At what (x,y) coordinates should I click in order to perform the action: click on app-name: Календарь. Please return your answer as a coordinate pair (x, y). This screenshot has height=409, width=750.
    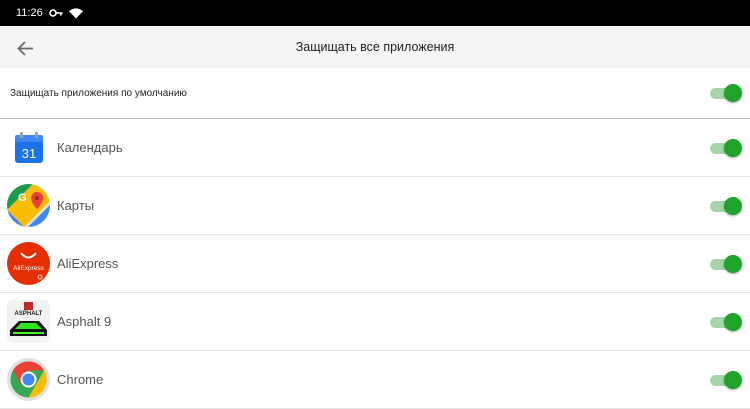
    Looking at the image, I should click on (90, 147).